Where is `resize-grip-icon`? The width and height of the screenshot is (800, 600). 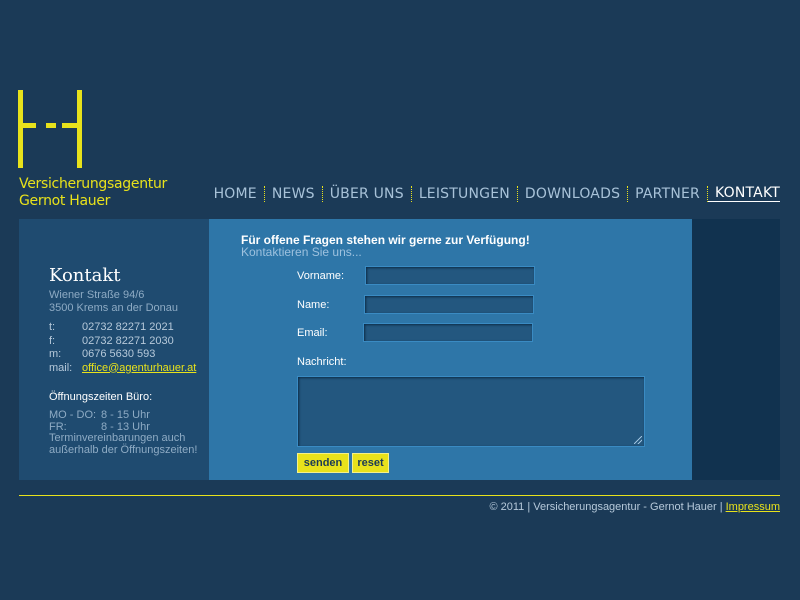 resize-grip-icon is located at coordinates (638, 440).